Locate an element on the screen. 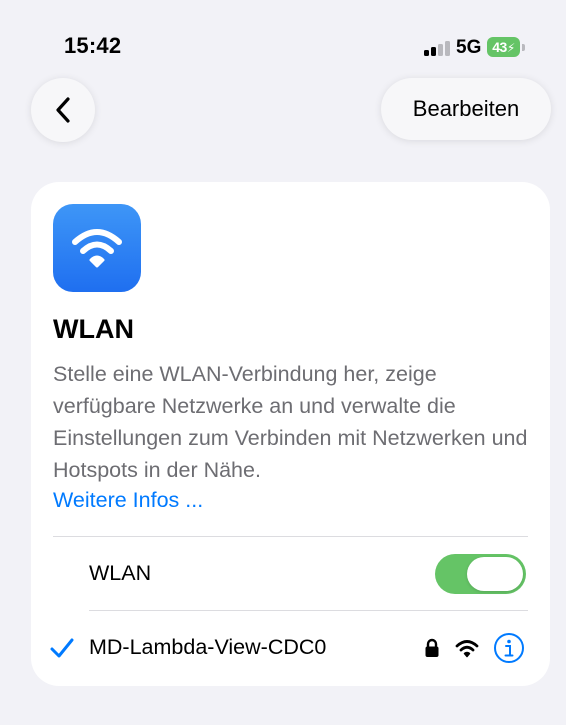 The image size is (566, 725). checkmark-icon is located at coordinates (62, 648).